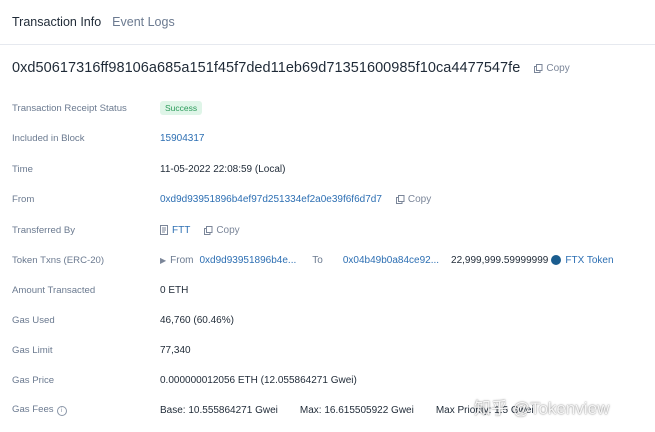 This screenshot has width=655, height=432. I want to click on token-from-label: From, so click(182, 260).